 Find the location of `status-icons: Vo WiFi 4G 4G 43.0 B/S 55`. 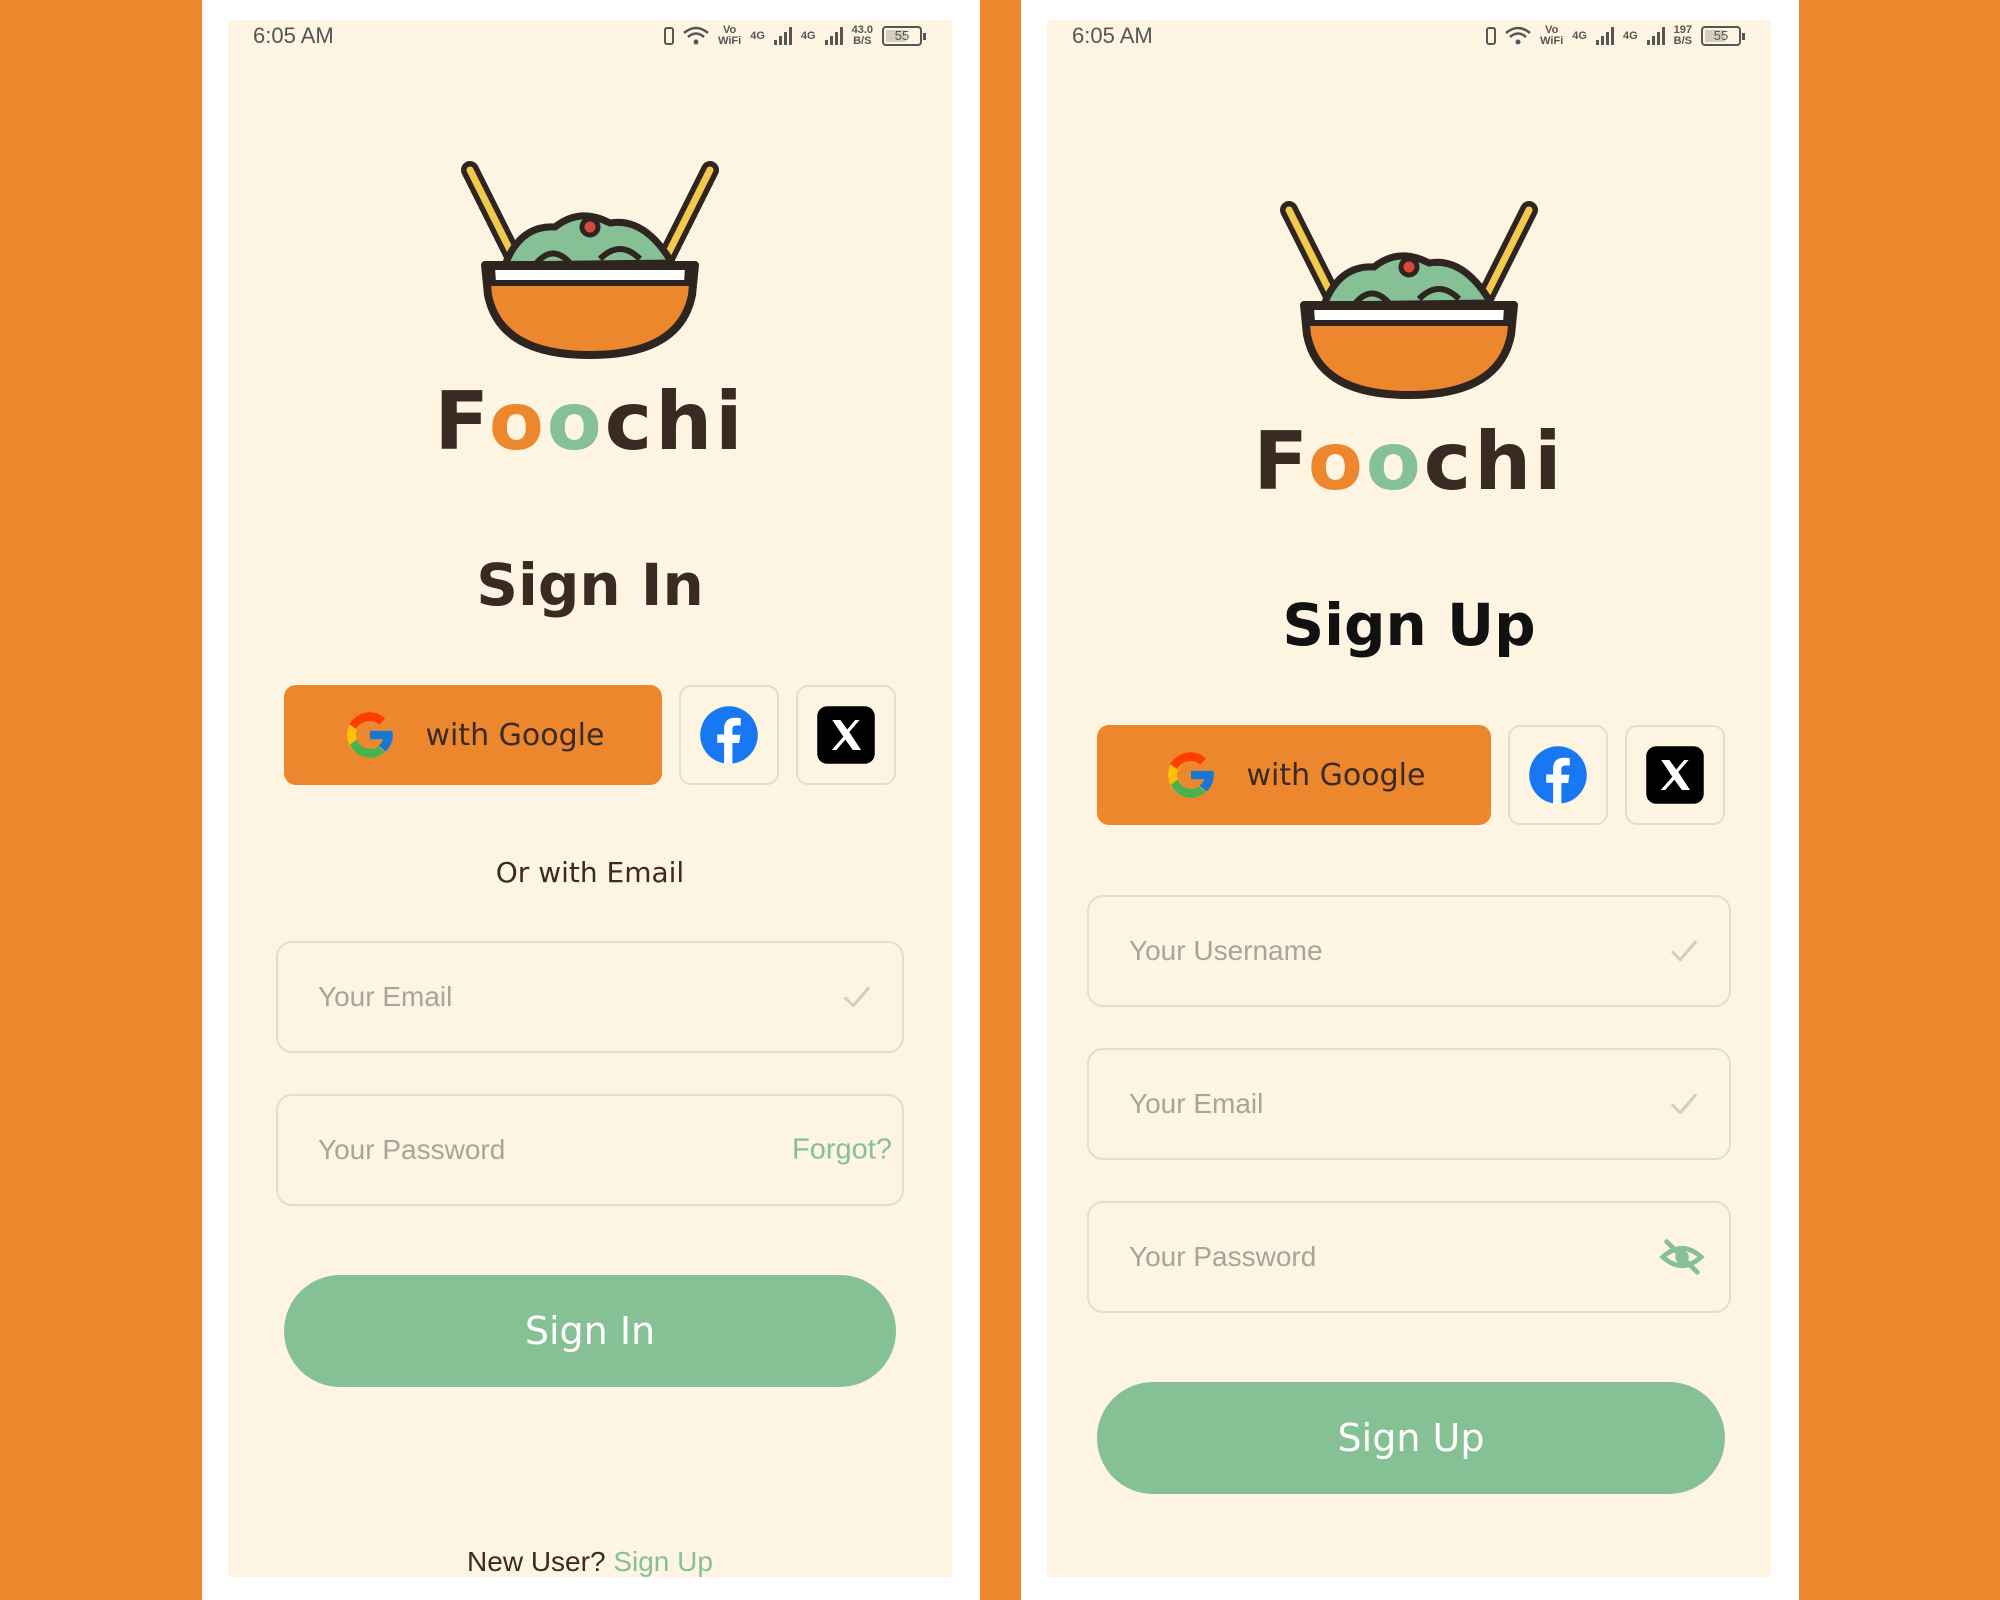

status-icons: Vo WiFi 4G 4G 43.0 B/S 55 is located at coordinates (795, 36).